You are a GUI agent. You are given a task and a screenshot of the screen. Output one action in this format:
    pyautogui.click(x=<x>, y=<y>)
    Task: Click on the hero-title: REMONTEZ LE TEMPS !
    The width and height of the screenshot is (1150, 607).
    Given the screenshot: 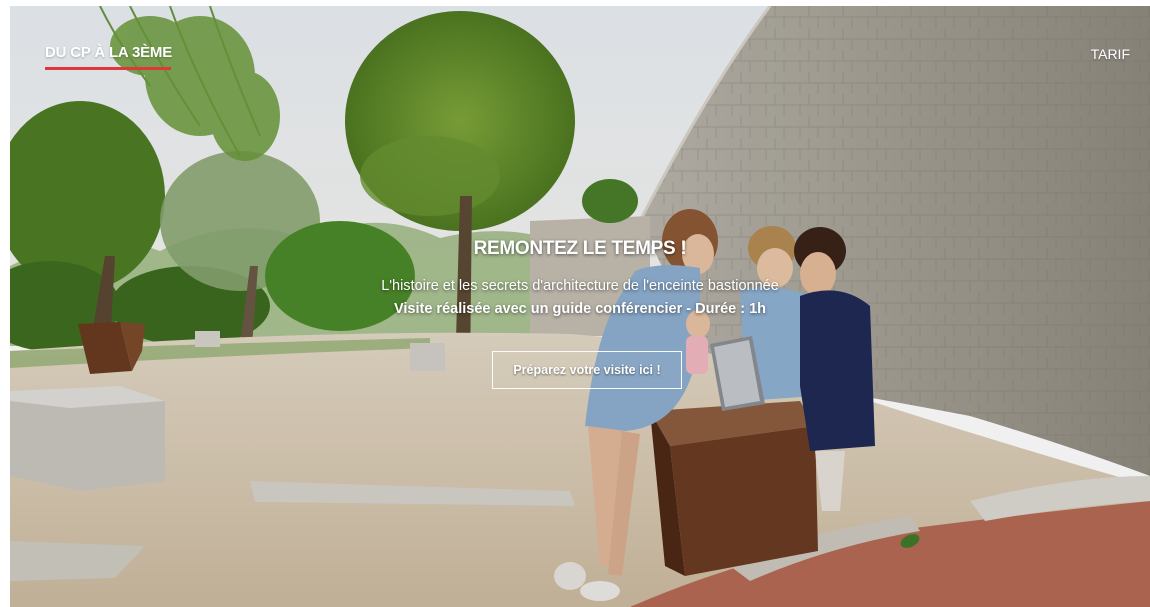 What is the action you would take?
    pyautogui.click(x=580, y=248)
    